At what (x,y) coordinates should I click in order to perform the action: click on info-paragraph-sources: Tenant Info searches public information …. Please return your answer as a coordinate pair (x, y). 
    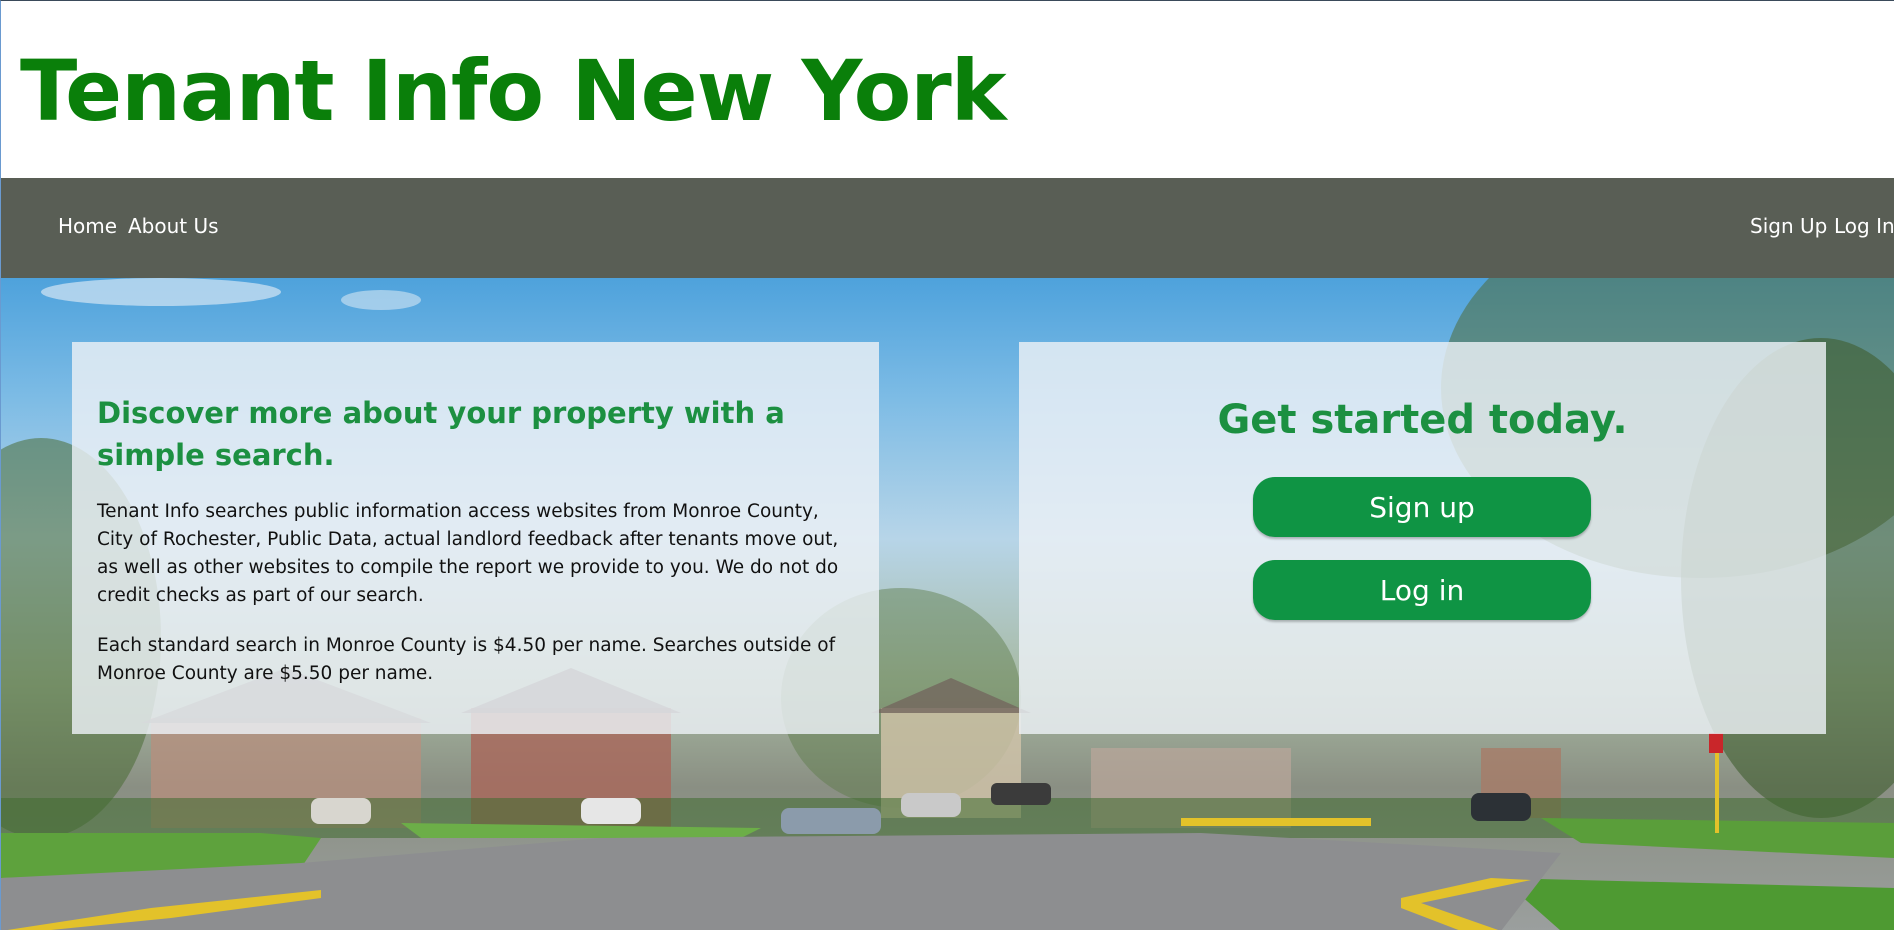
    Looking at the image, I should click on (468, 553).